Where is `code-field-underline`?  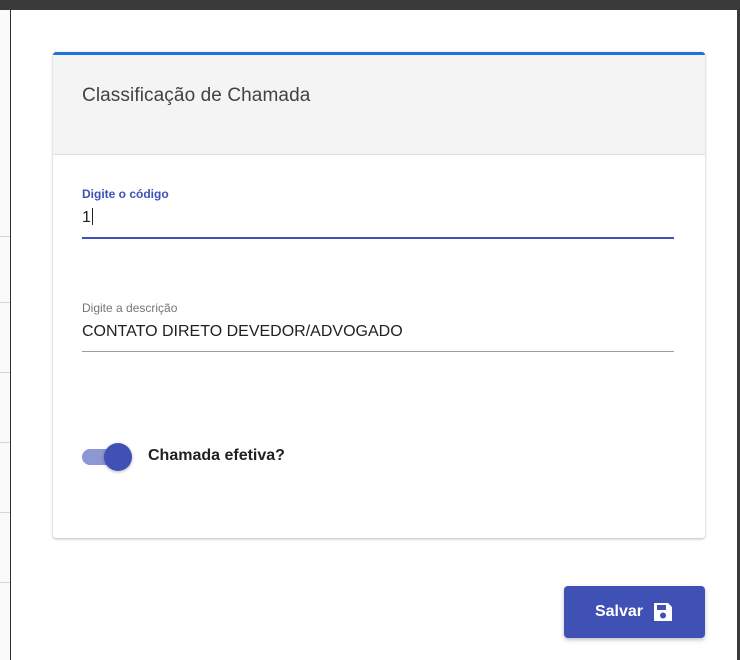
code-field-underline is located at coordinates (378, 238).